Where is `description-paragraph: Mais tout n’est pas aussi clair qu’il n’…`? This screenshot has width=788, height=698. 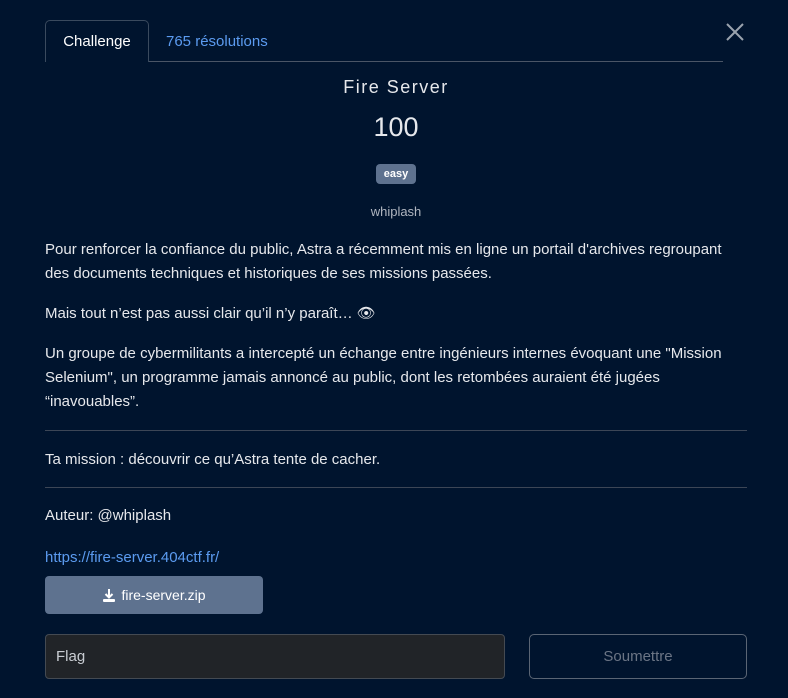
description-paragraph: Mais tout n’est pas aussi clair qu’il n’… is located at coordinates (210, 313).